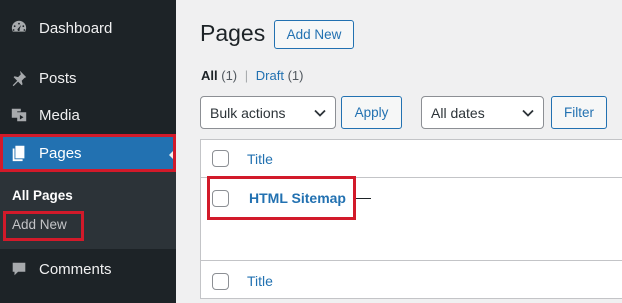  I want to click on apply-button: Apply, so click(371, 112).